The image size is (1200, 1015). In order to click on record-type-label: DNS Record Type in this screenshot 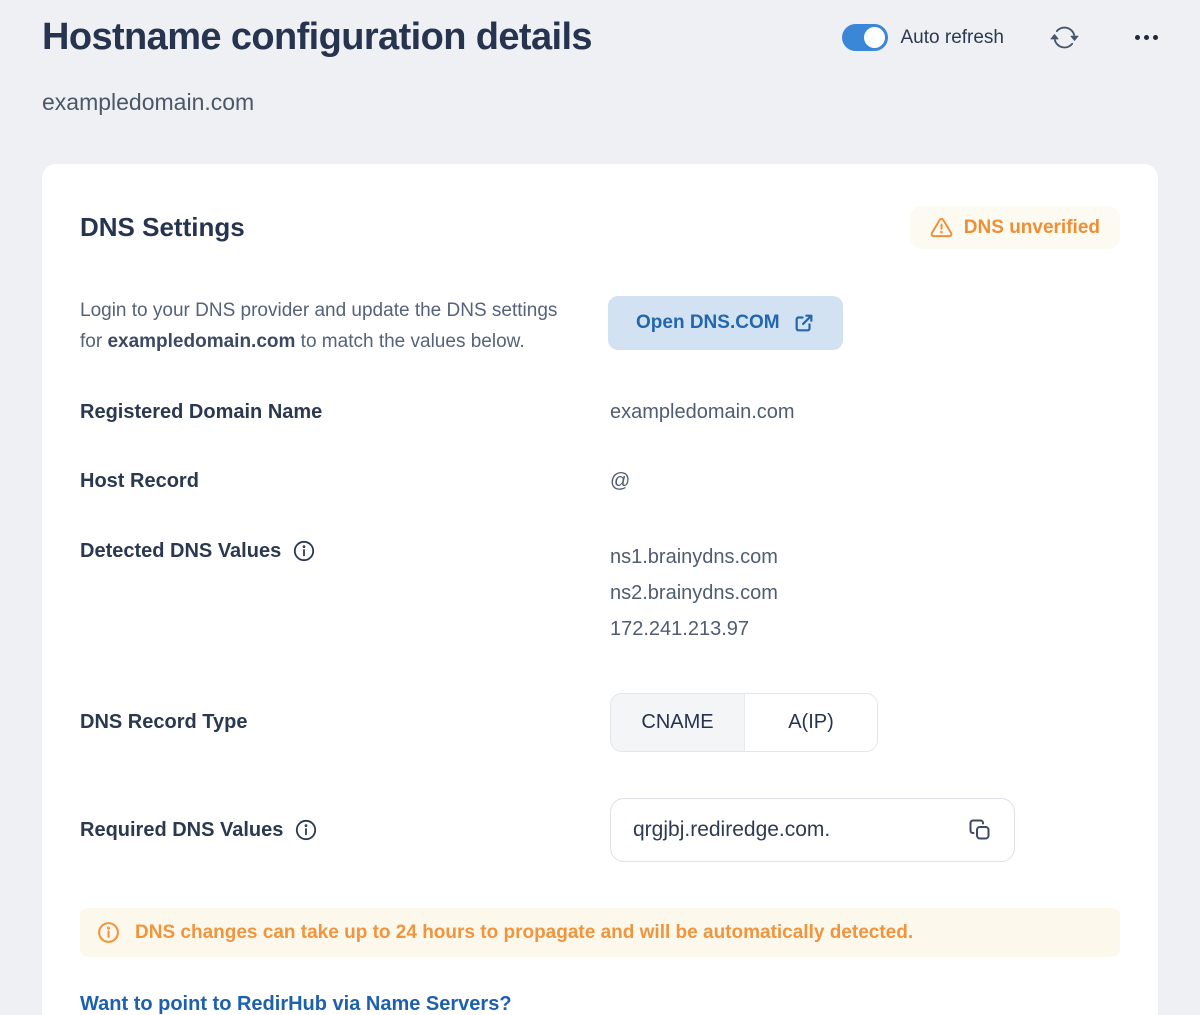, I will do `click(164, 722)`.